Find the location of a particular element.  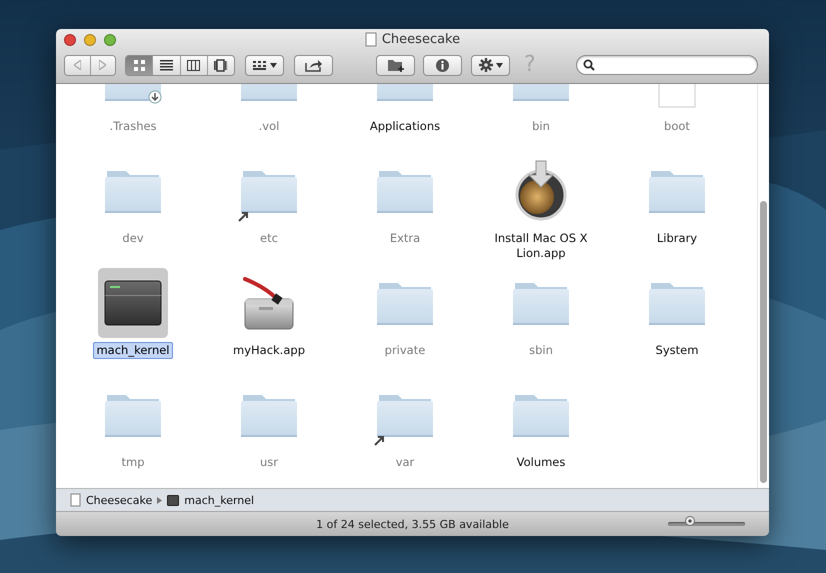

file-name: mach_kernel is located at coordinates (133, 350).